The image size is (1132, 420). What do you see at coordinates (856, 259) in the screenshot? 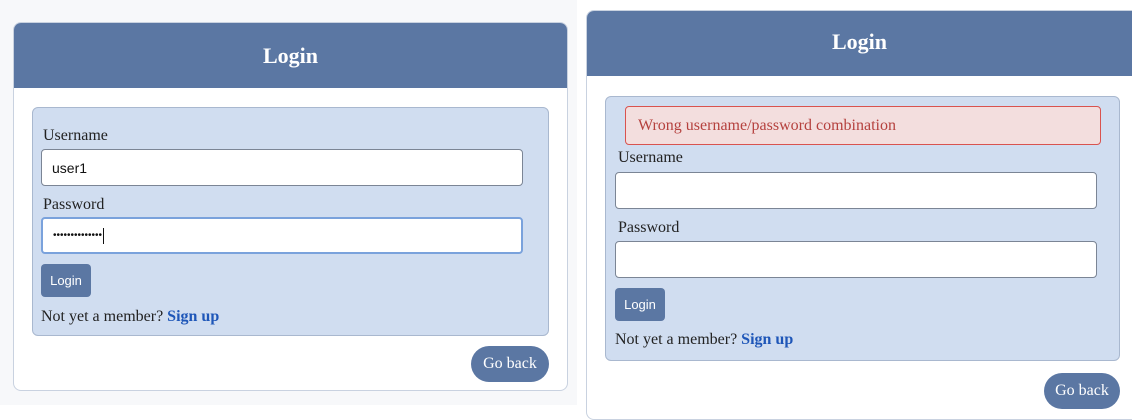
I see `password-input` at bounding box center [856, 259].